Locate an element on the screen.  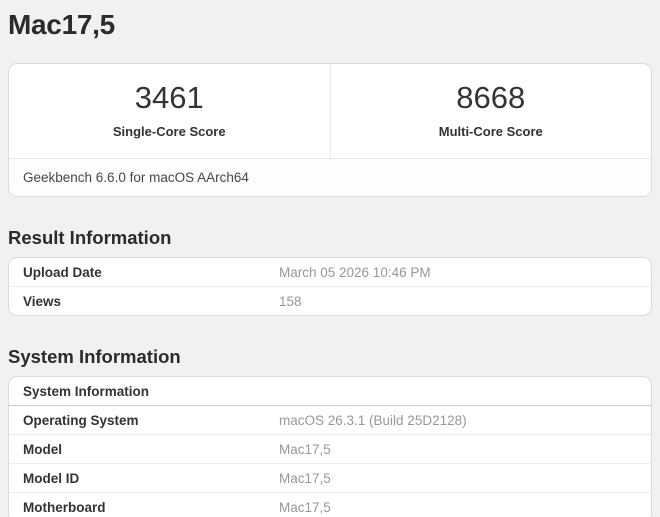
table-row-model-id: Model ID Mac17,5 is located at coordinates (330, 477).